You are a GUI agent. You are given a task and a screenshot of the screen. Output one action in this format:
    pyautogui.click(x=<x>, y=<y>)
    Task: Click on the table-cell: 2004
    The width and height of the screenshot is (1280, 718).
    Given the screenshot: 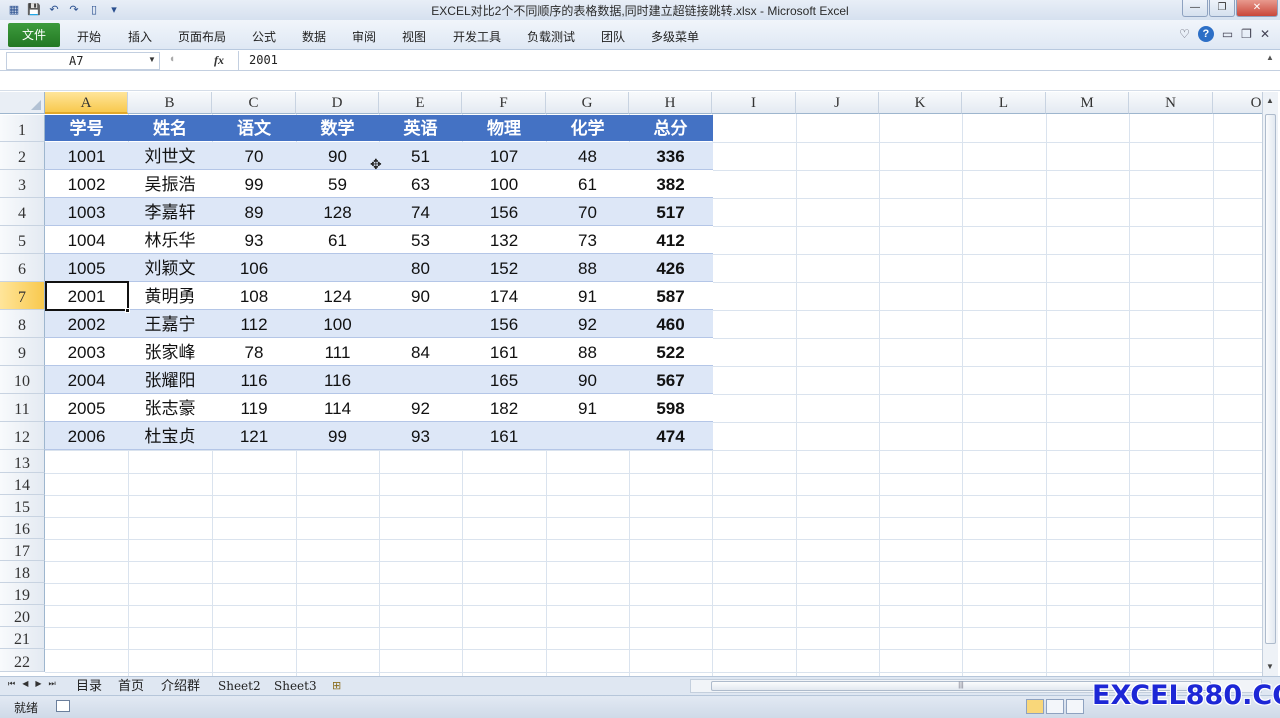 What is the action you would take?
    pyautogui.click(x=86, y=380)
    